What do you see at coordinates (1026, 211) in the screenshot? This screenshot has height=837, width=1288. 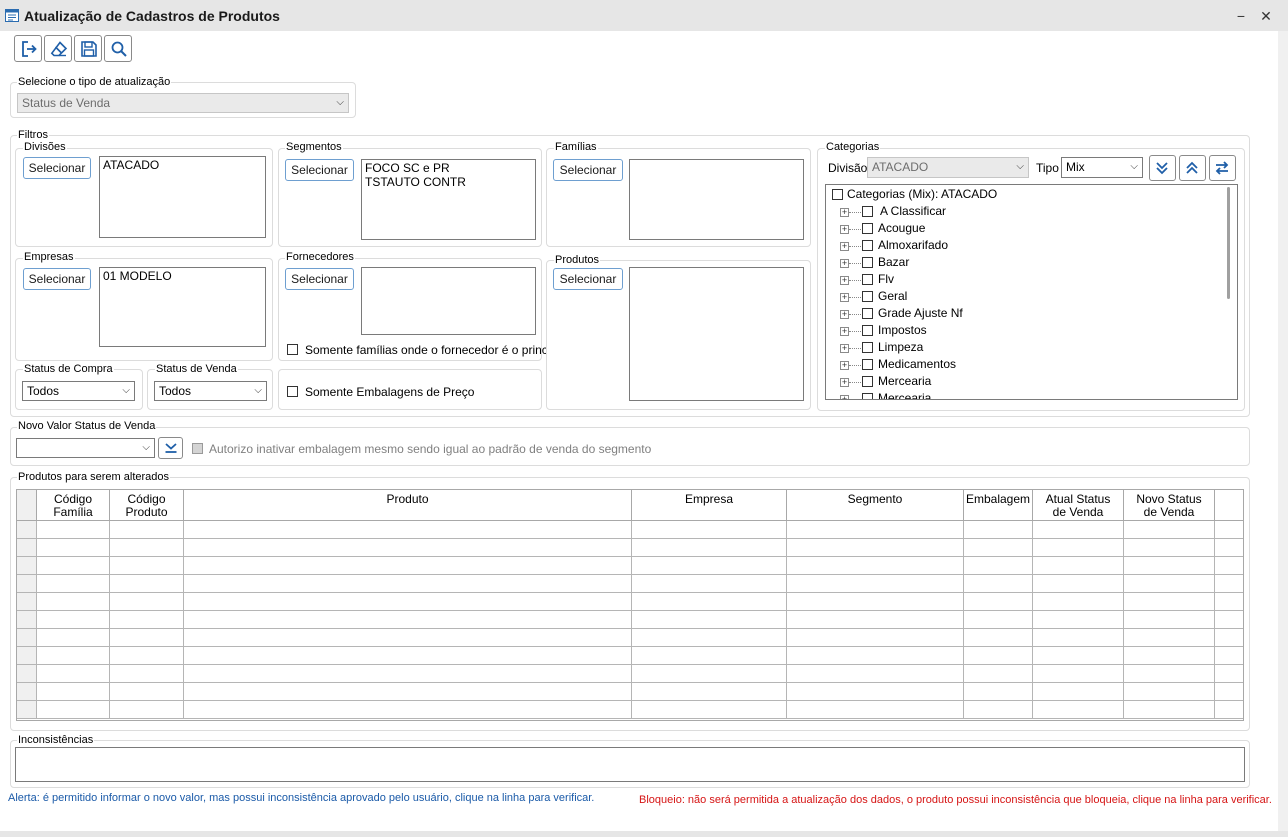 I see `tree-item: + A Classificar` at bounding box center [1026, 211].